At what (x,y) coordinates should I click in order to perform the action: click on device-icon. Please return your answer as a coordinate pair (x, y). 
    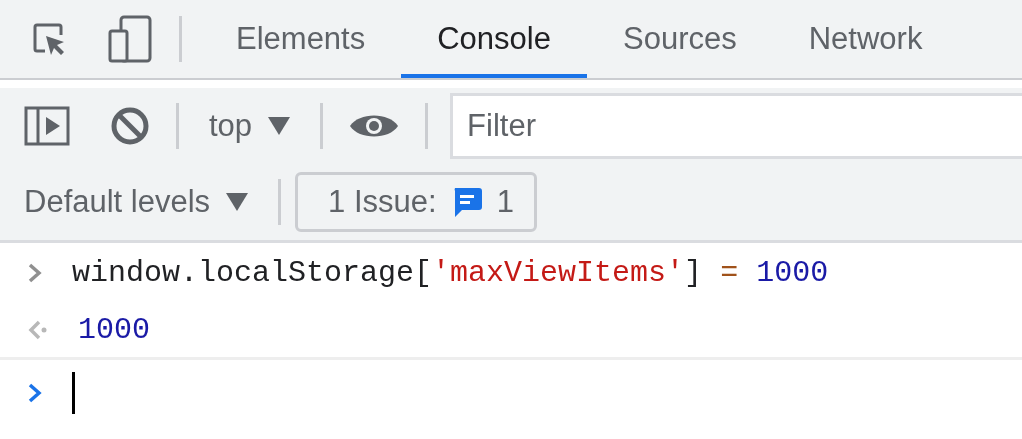
    Looking at the image, I should click on (130, 39).